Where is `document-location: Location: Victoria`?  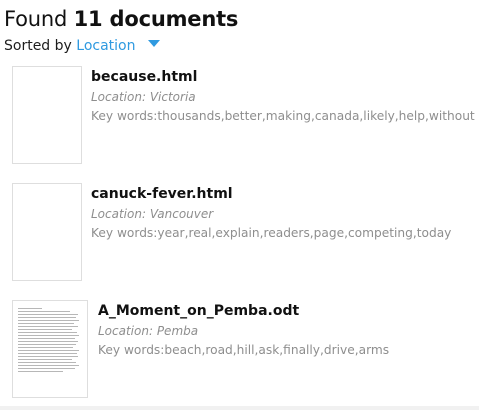 document-location: Location: Victoria is located at coordinates (143, 97).